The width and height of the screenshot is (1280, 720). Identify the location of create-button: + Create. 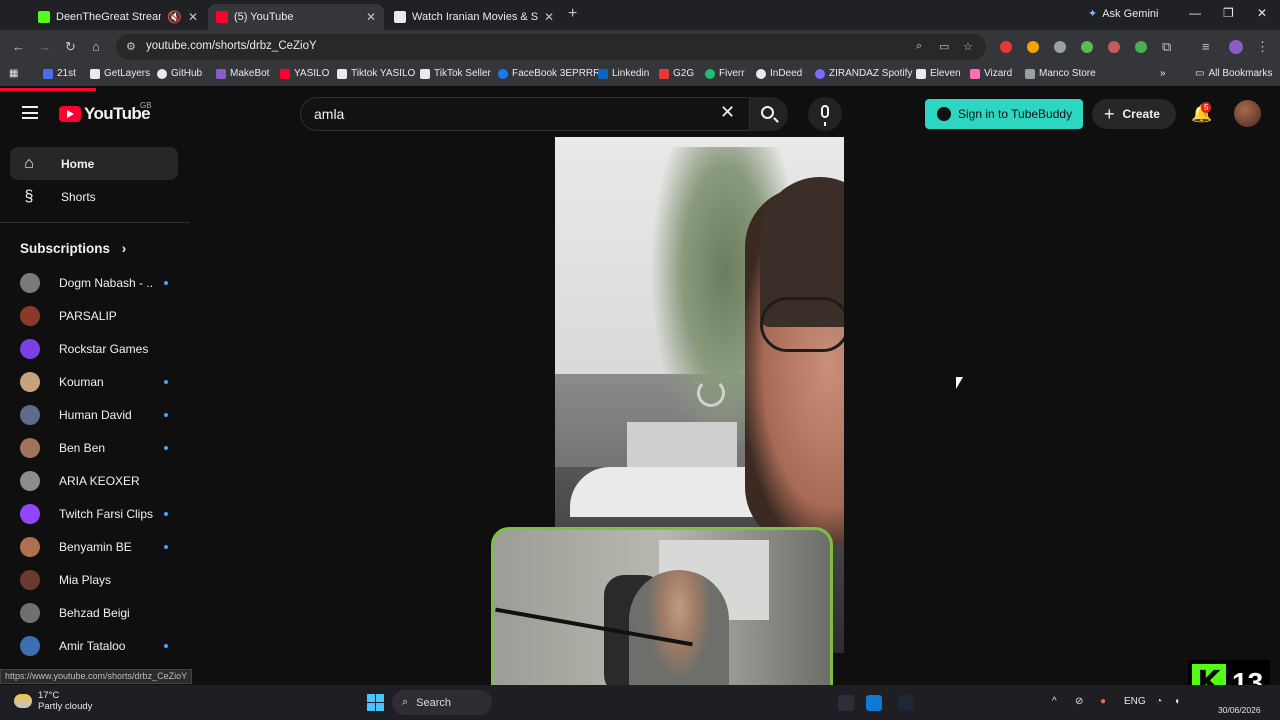
(1134, 114).